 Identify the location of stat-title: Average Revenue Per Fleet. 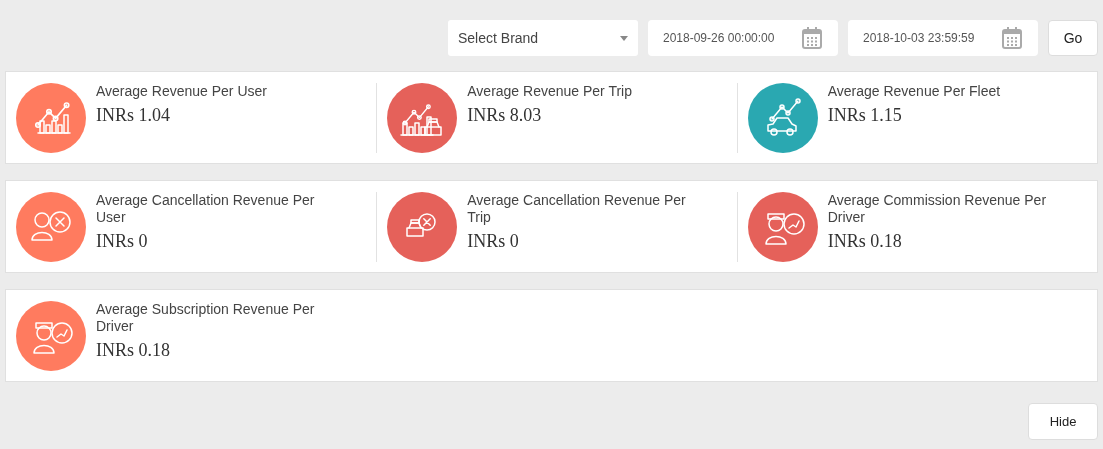
(914, 91).